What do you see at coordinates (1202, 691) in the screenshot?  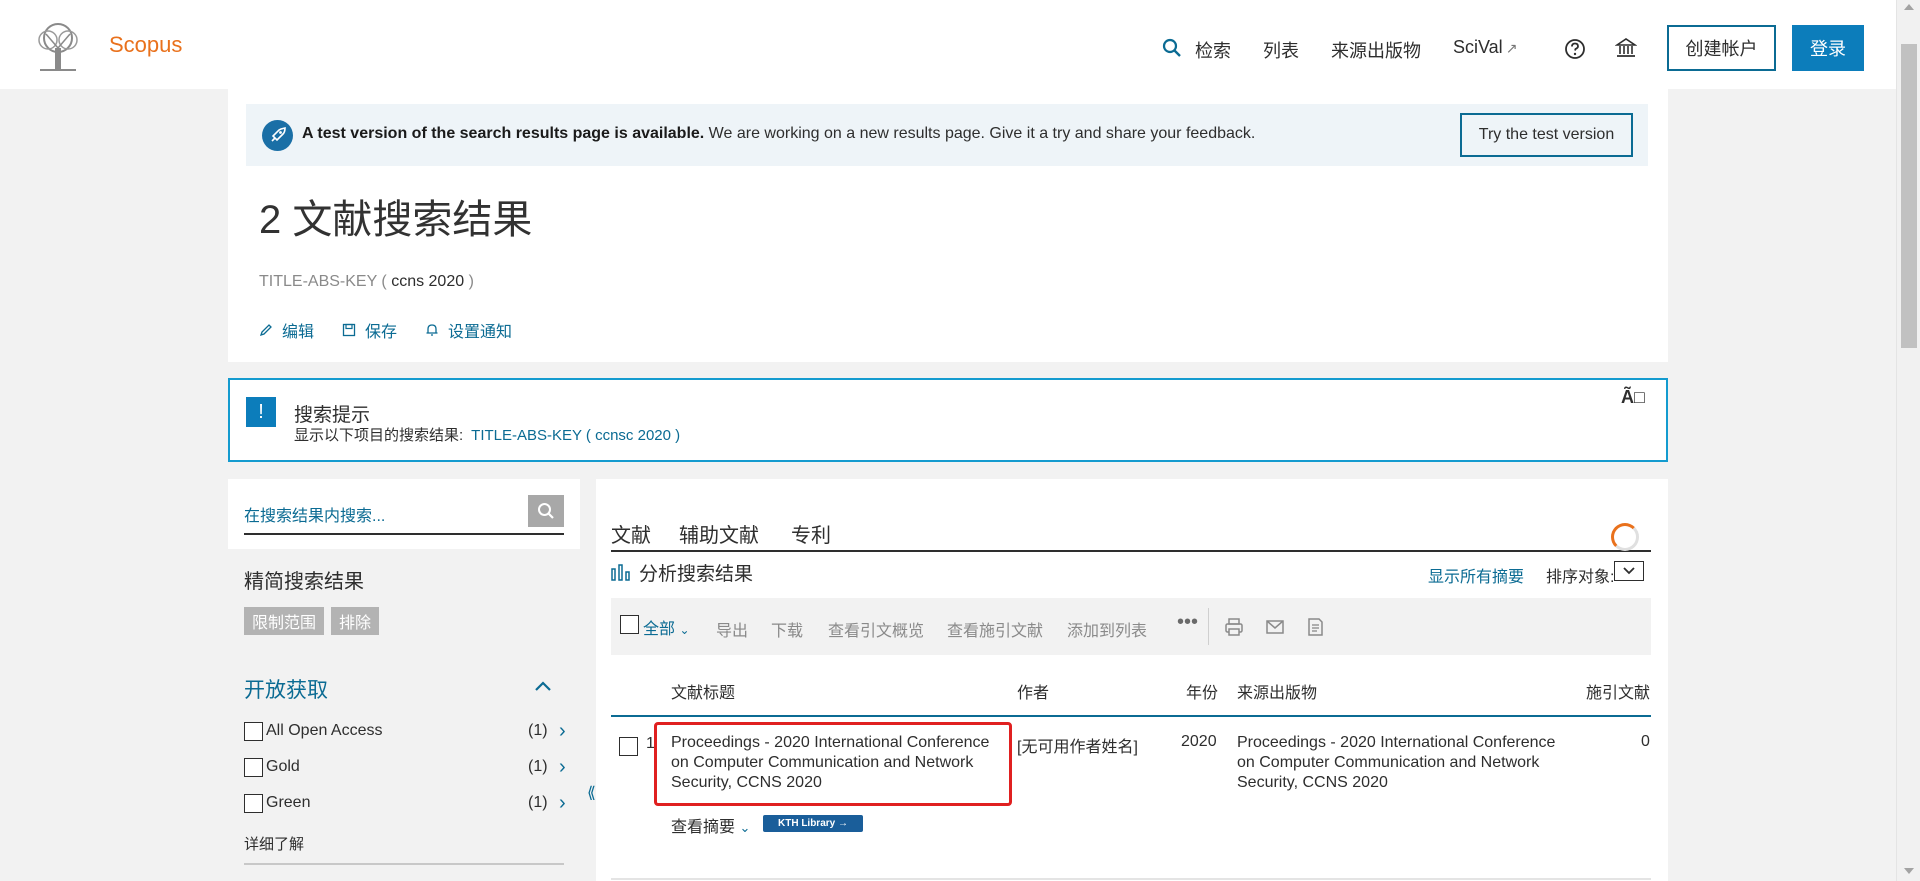 I see `column-header-year: 年份` at bounding box center [1202, 691].